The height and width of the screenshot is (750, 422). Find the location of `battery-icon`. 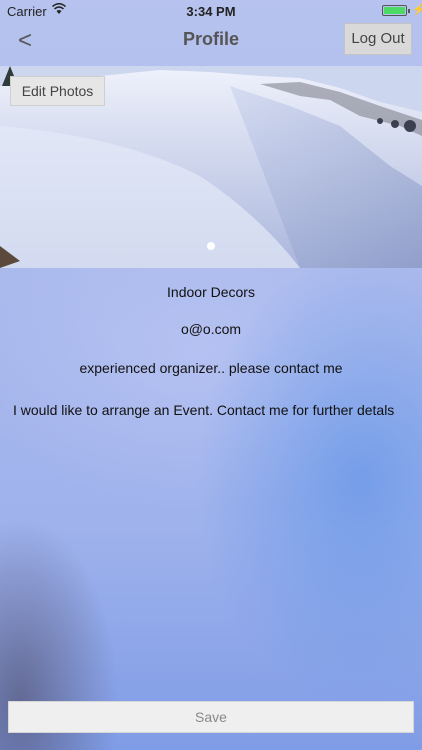

battery-icon is located at coordinates (394, 10).